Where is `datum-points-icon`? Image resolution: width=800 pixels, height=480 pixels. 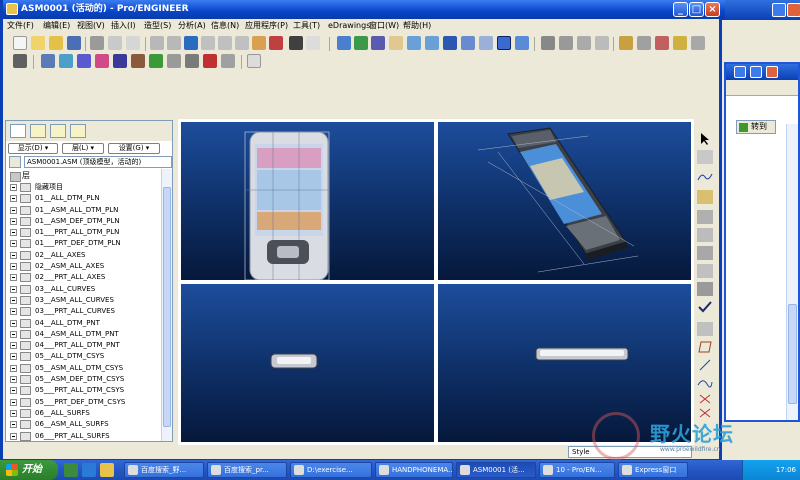 datum-points-icon is located at coordinates (662, 43).